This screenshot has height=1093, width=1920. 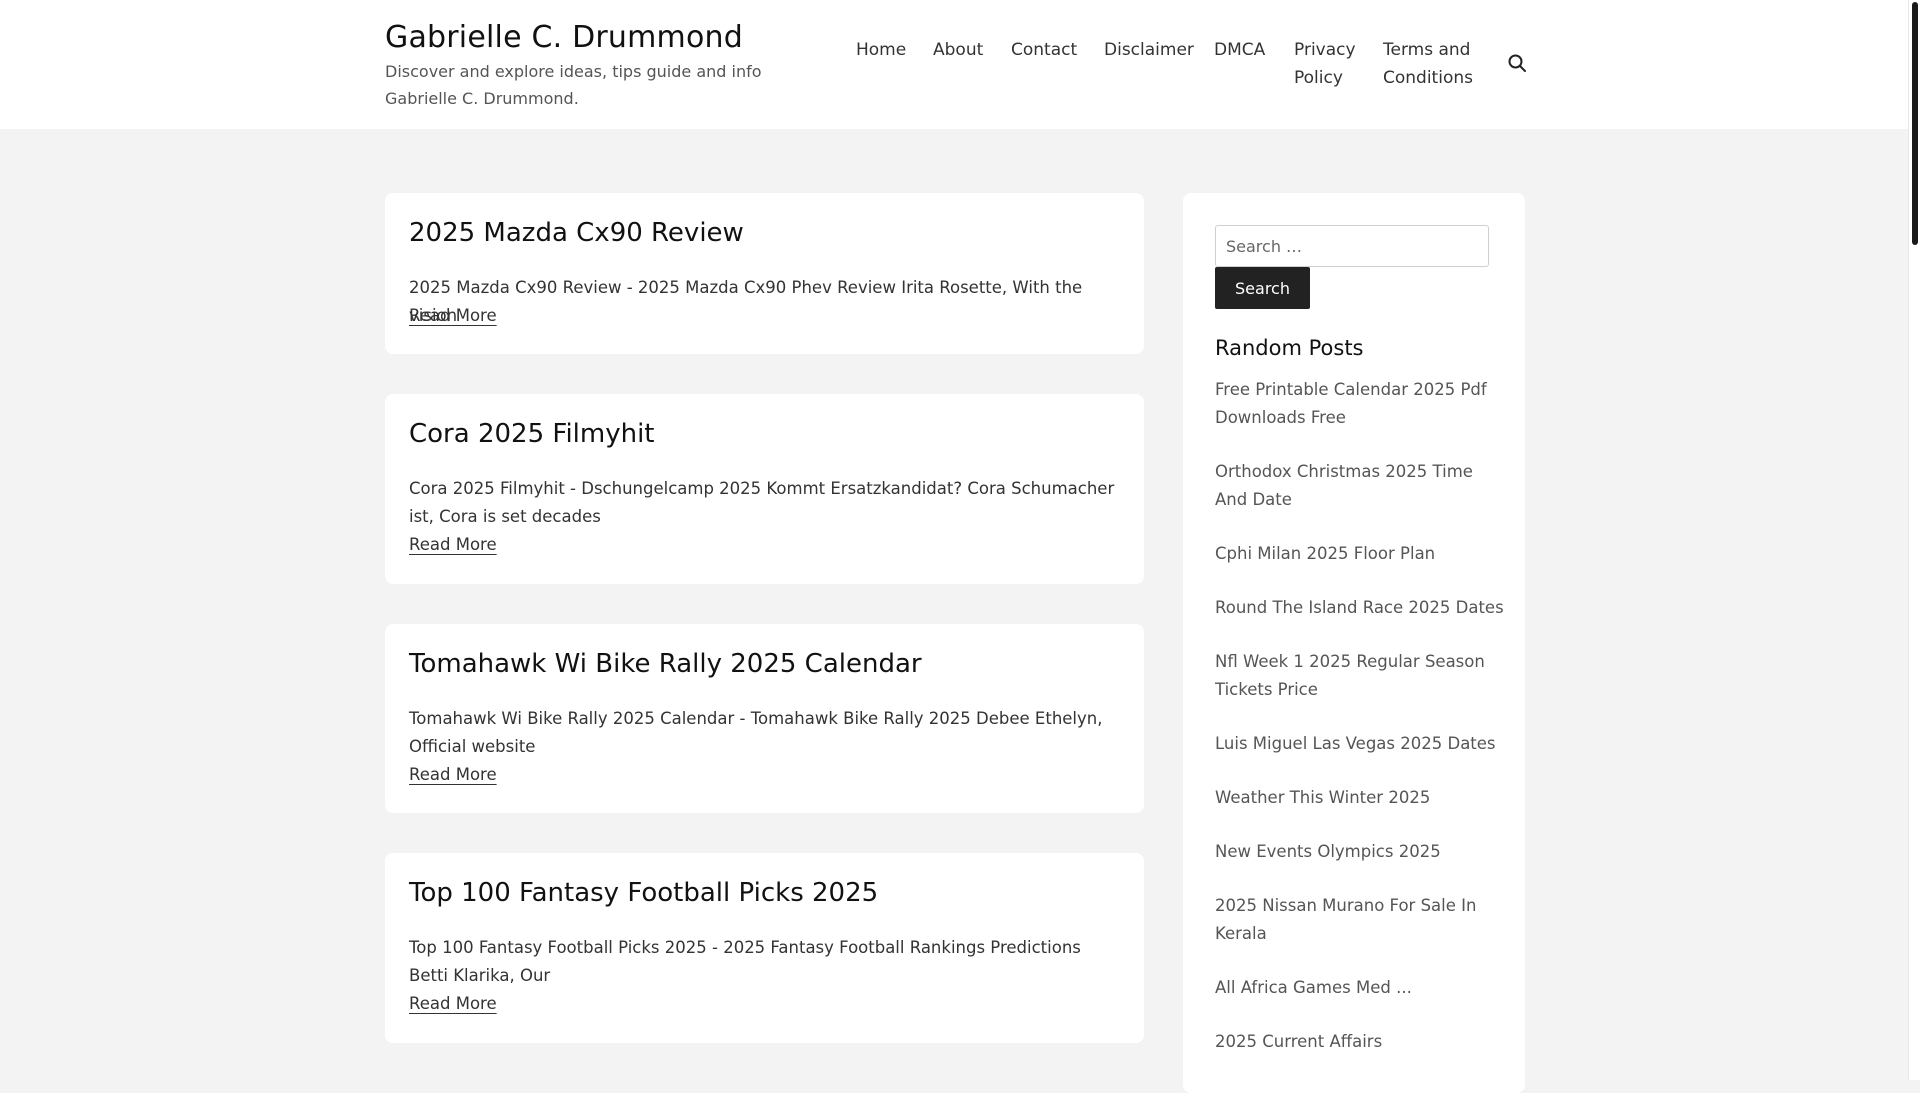 What do you see at coordinates (1914, 540) in the screenshot?
I see `page-scrollbar` at bounding box center [1914, 540].